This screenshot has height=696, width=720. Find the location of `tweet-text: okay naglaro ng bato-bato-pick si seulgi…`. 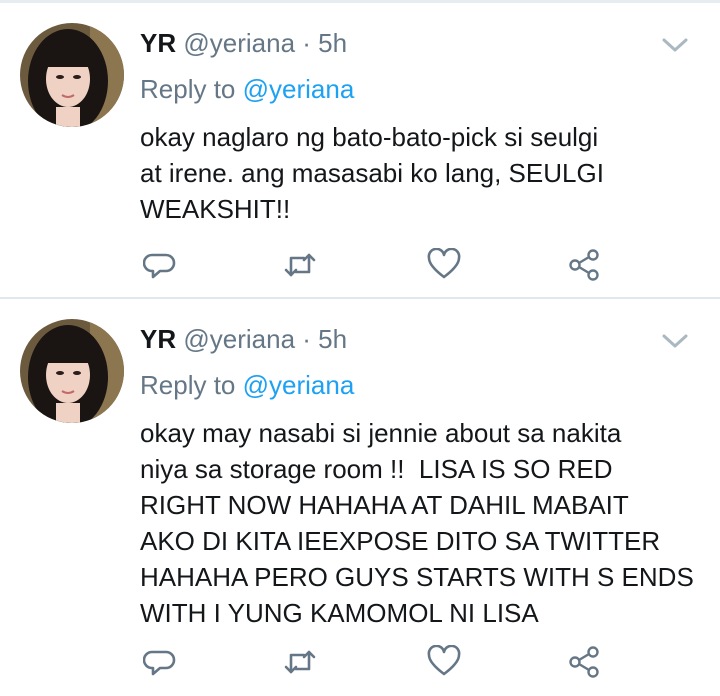

tweet-text: okay naglaro ng bato-bato-pick si seulgi… is located at coordinates (372, 173).